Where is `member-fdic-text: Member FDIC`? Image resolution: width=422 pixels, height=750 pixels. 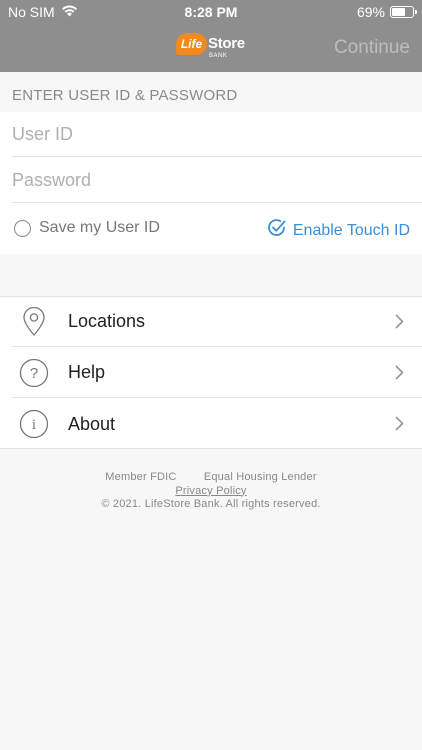 member-fdic-text: Member FDIC is located at coordinates (141, 477).